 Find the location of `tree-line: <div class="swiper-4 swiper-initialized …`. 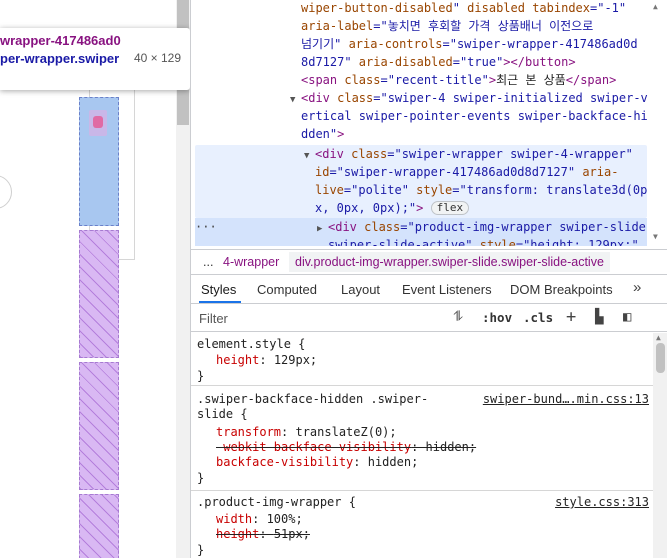

tree-line: <div class="swiper-4 swiper-initialized … is located at coordinates (474, 98).